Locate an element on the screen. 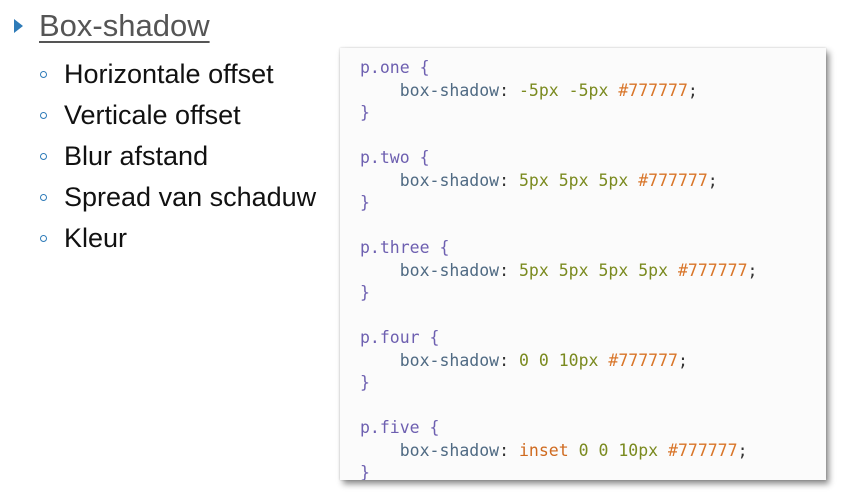  code-declaration-line: box-shadow: 5px 5px 5px #777777; is located at coordinates (558, 181).